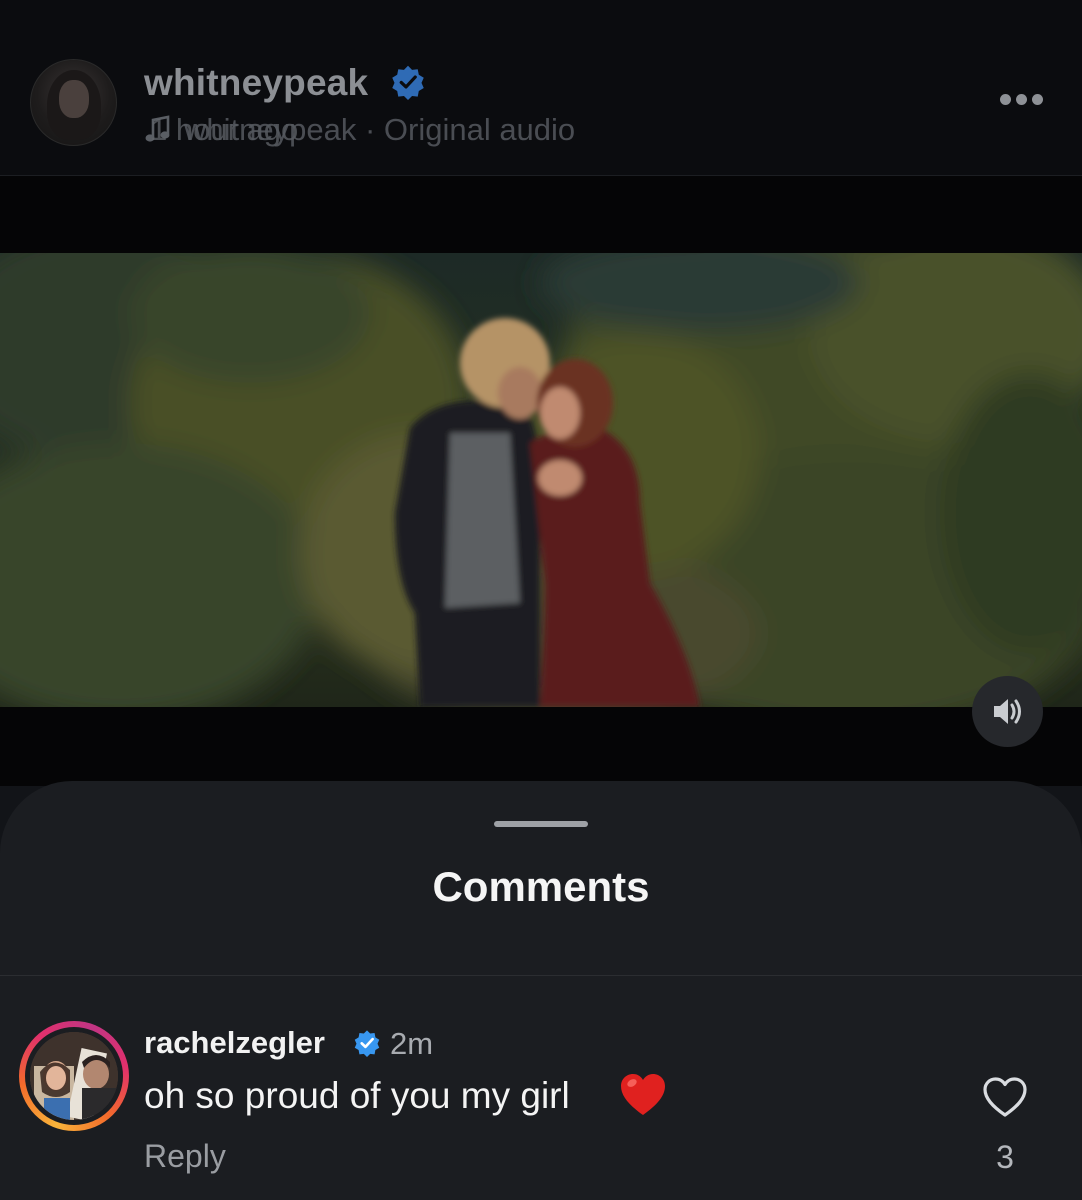 This screenshot has height=1200, width=1082. I want to click on commenter-username: rachelzegler, so click(234, 1043).